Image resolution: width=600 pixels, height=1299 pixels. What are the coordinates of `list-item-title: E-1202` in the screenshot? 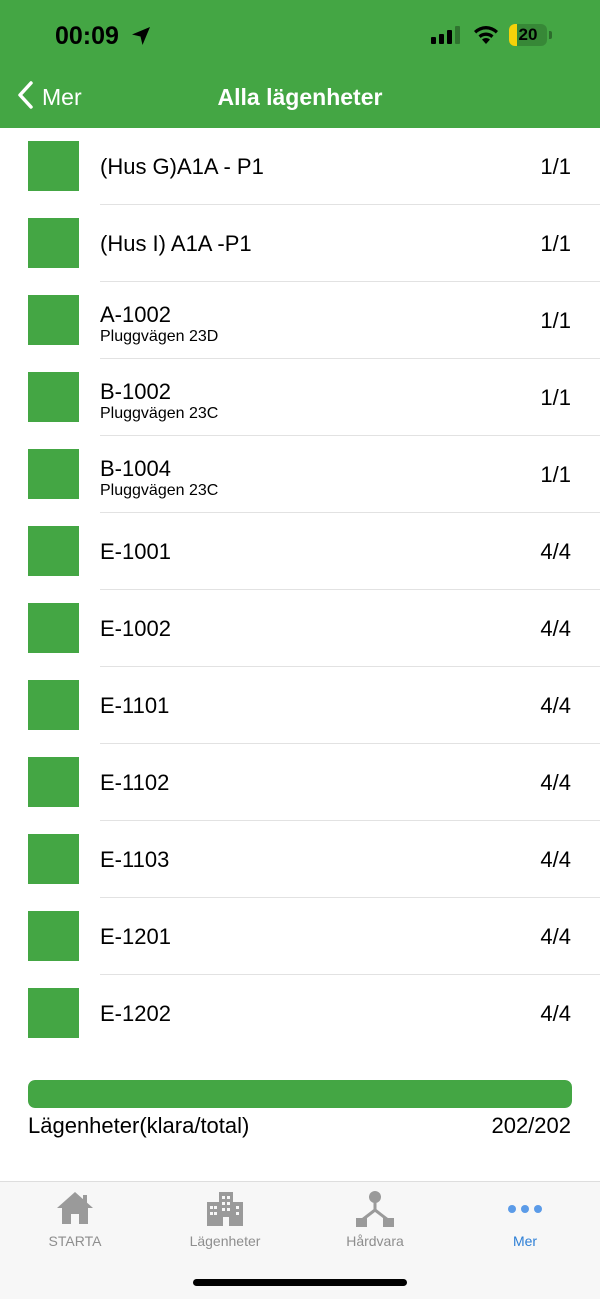 It's located at (135, 1013).